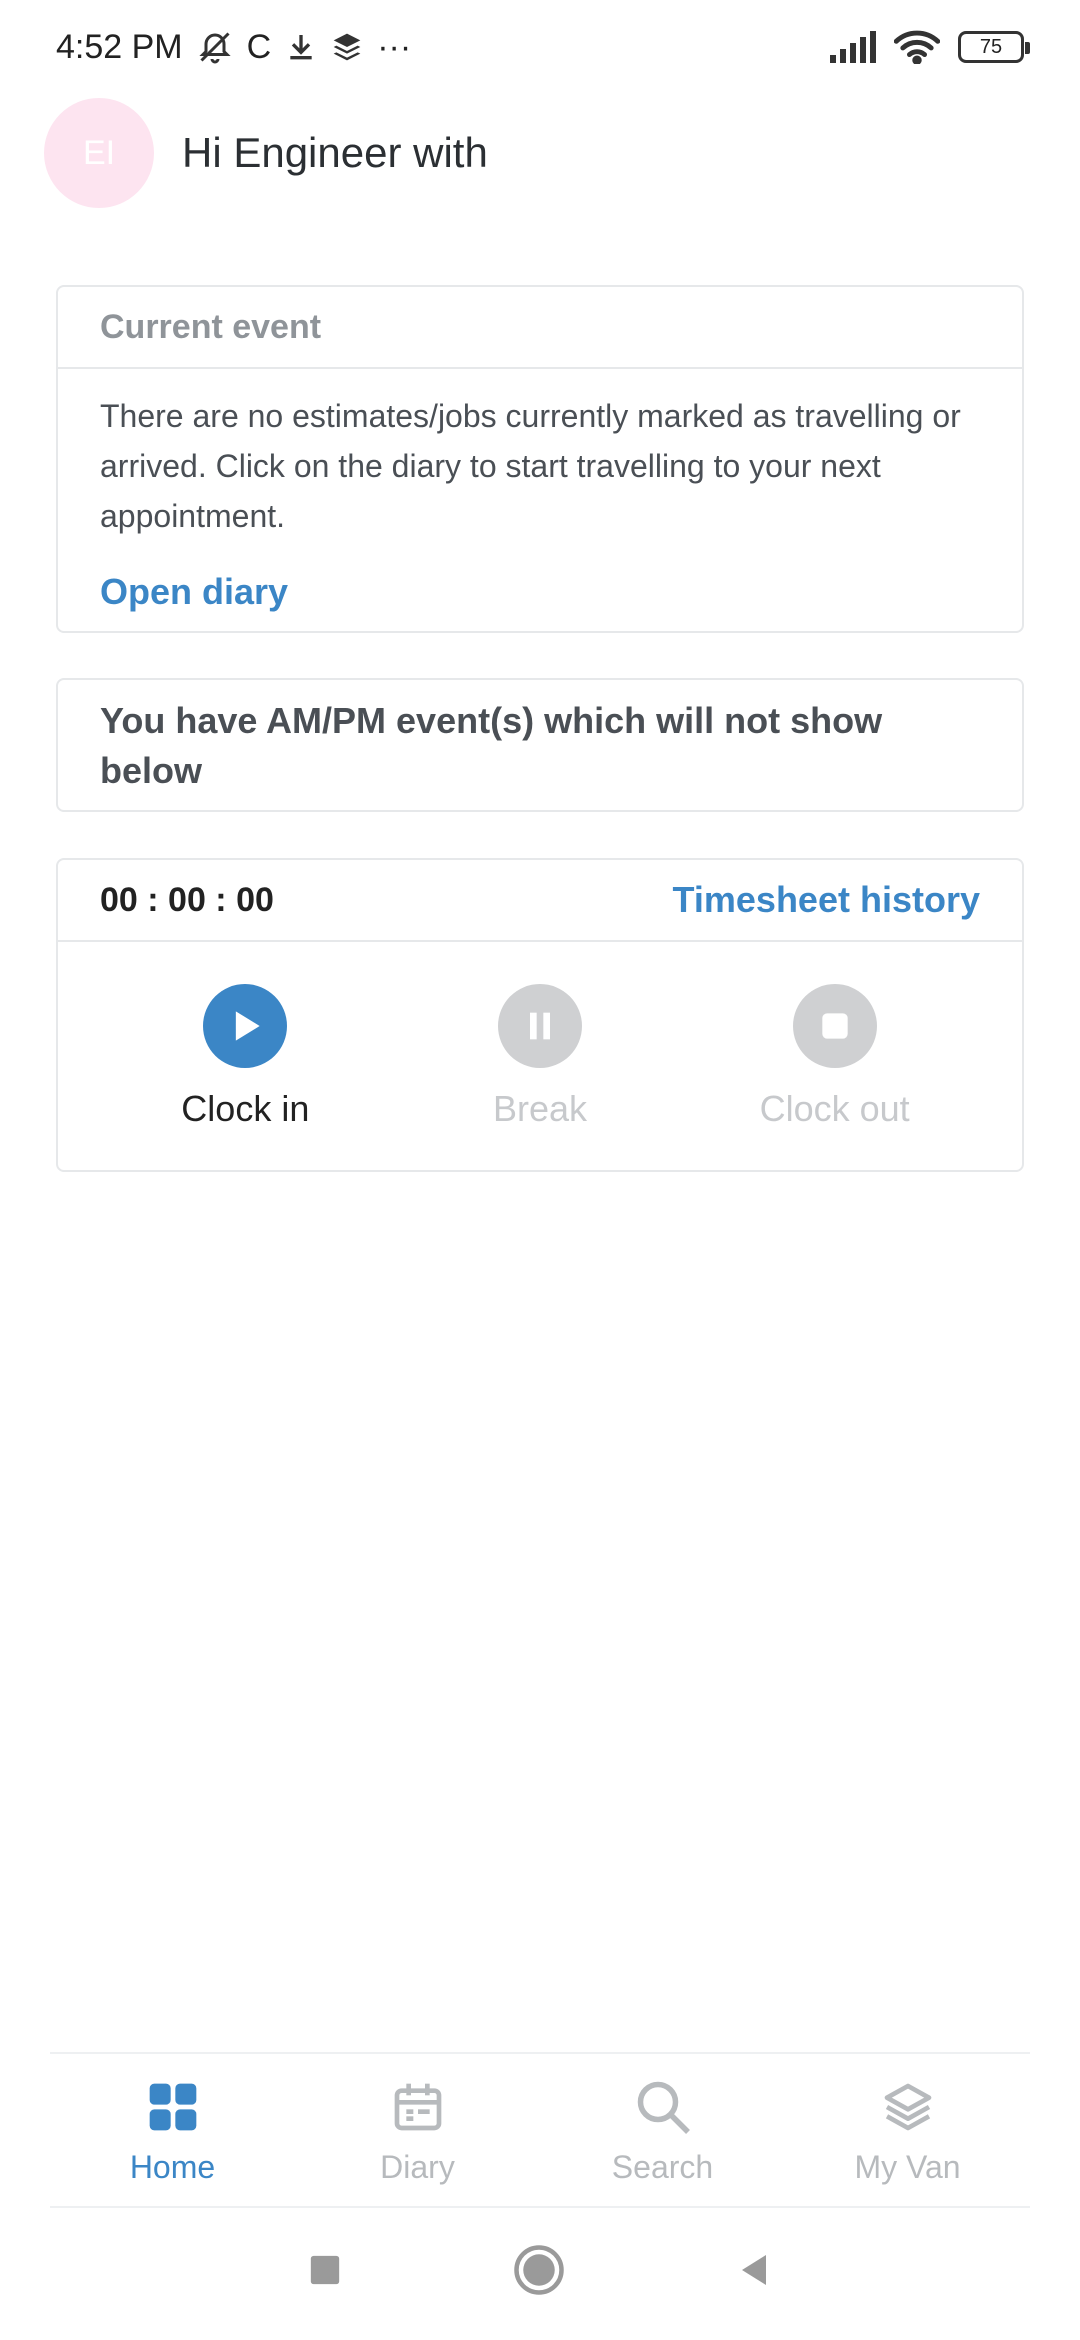  Describe the element at coordinates (173, 2107) in the screenshot. I see `grid-icon` at that location.